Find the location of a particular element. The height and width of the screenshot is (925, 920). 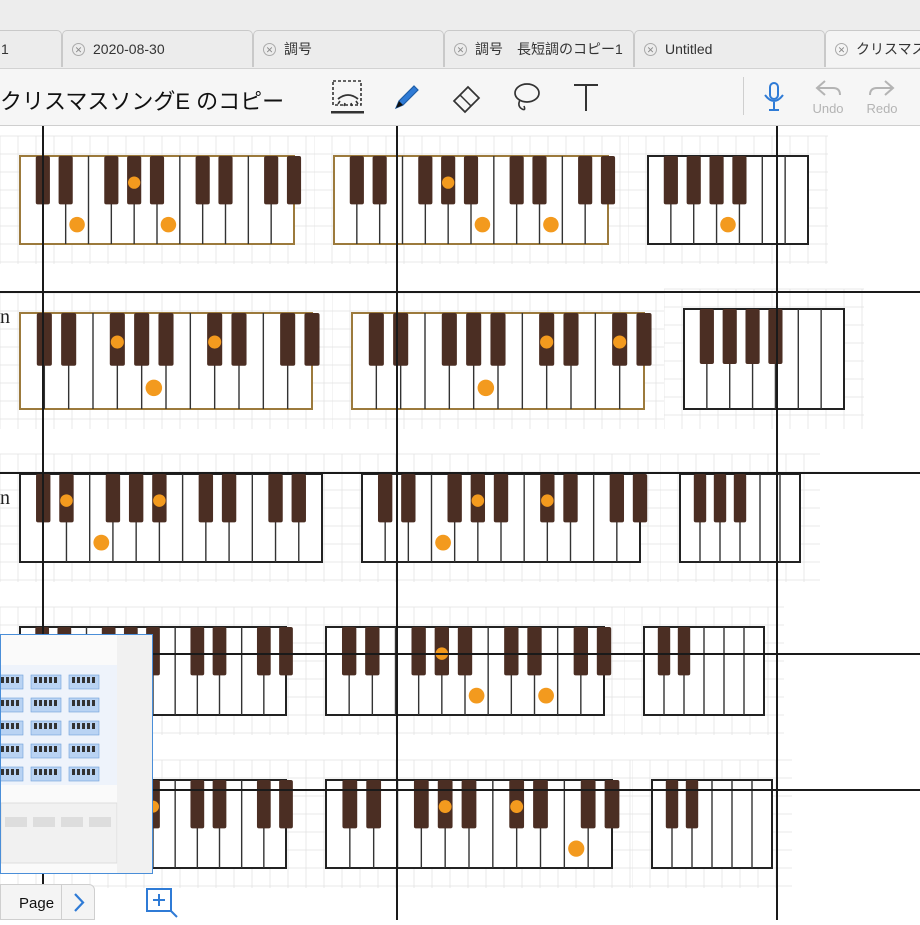

tab-key-signature-copy: ✕ 調号 長短調のコピー1 is located at coordinates (539, 48).